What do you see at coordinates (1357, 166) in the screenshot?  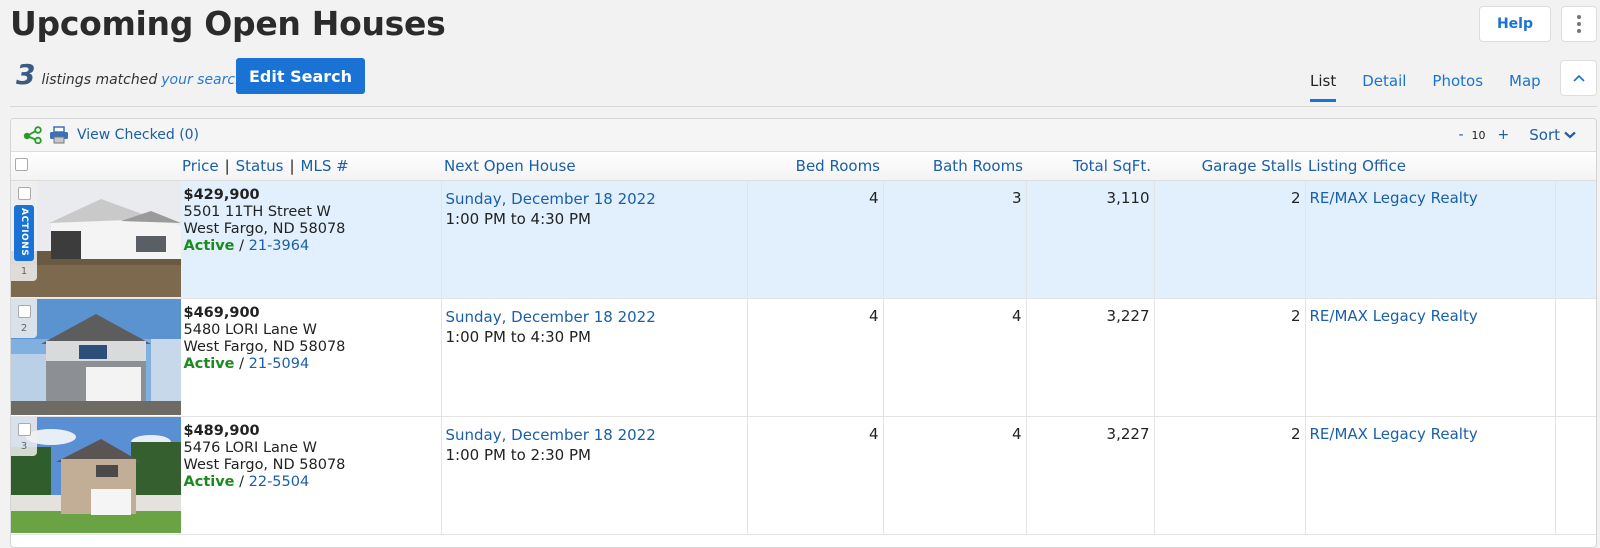 I see `sort-listing-office: Listing Office` at bounding box center [1357, 166].